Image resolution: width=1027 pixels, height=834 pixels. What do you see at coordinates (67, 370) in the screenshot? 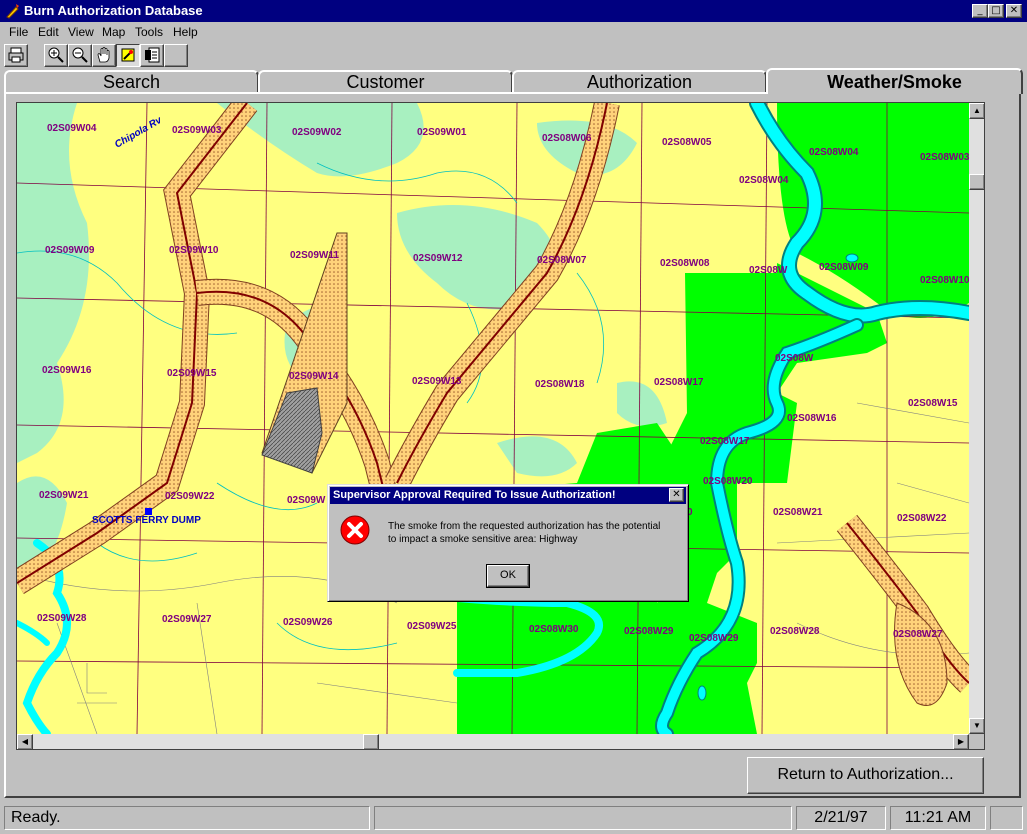
I see `section-label: 02S09W16` at bounding box center [67, 370].